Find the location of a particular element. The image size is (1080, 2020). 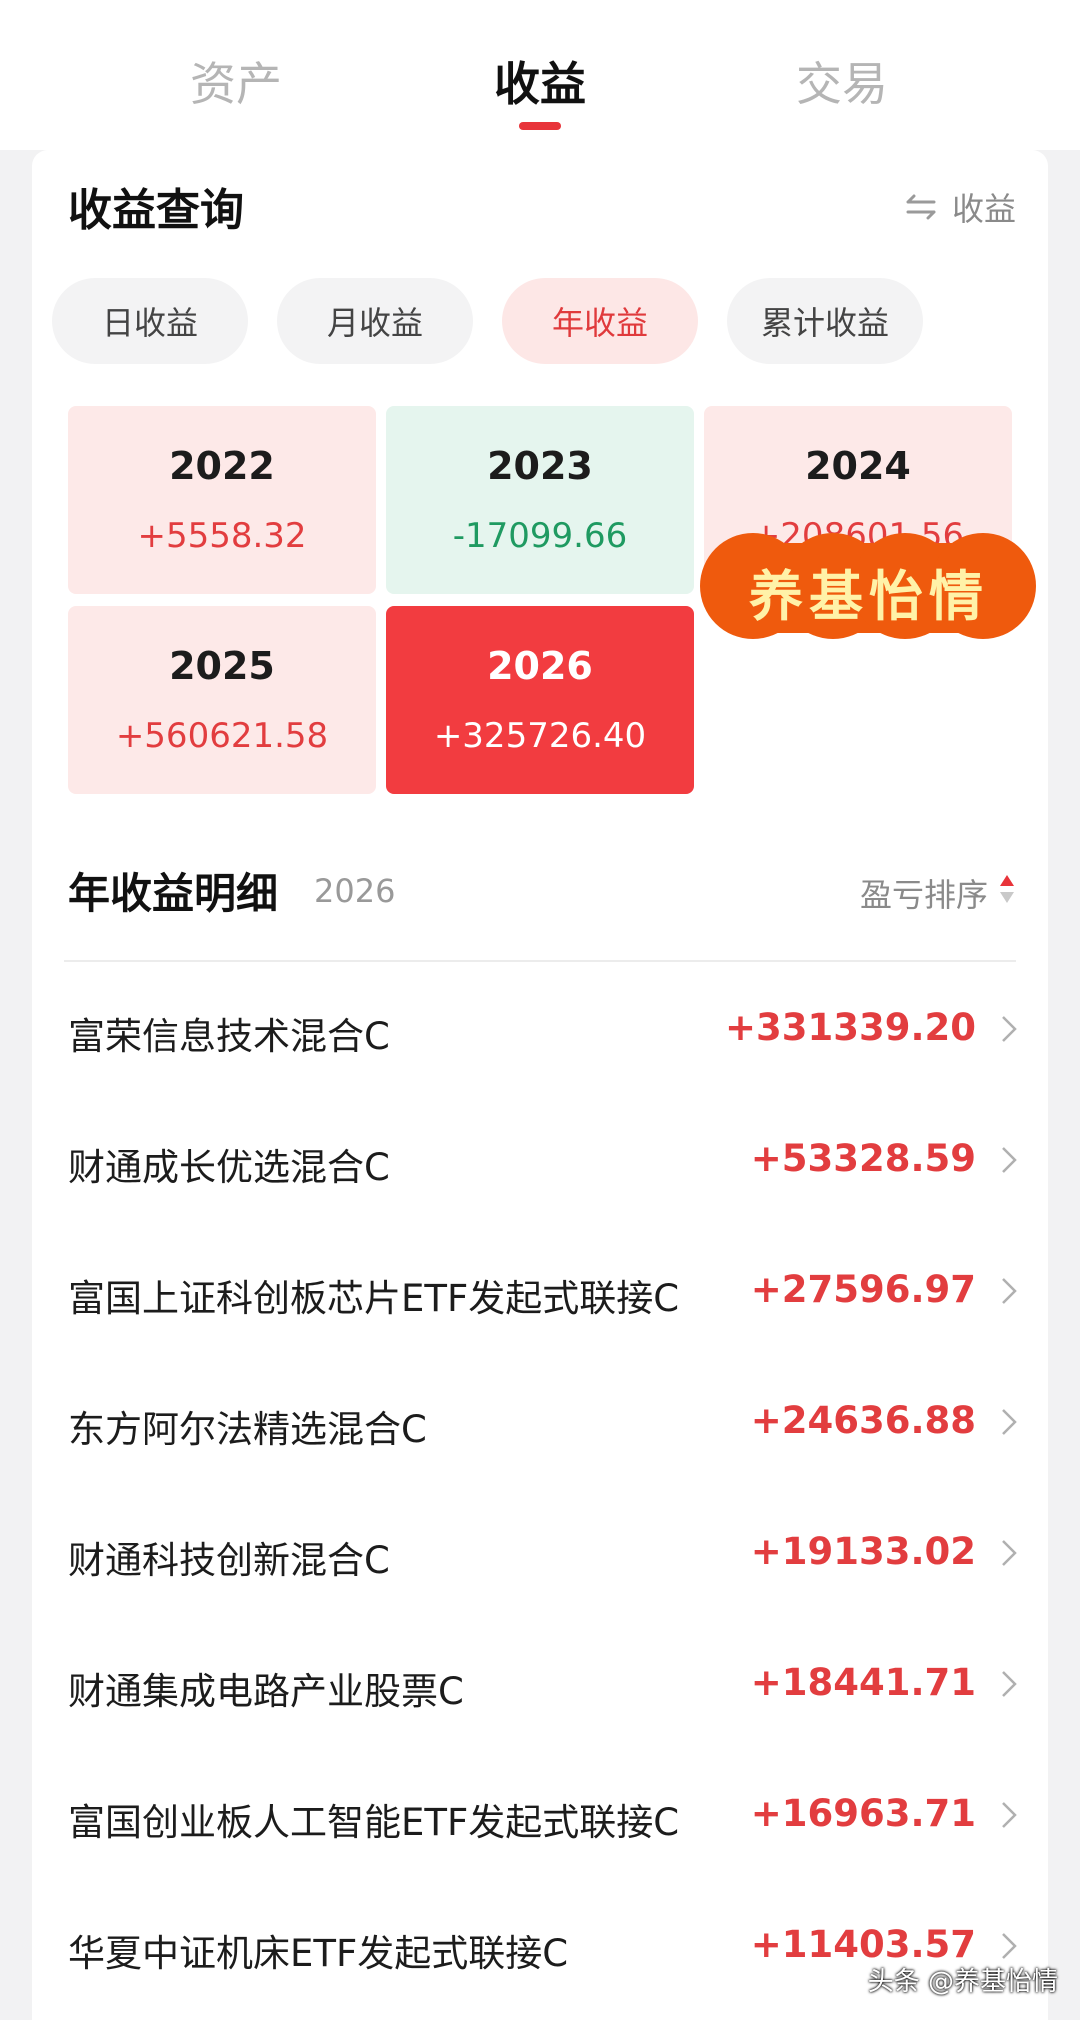

tab-earnings: 收益 is located at coordinates (540, 81).